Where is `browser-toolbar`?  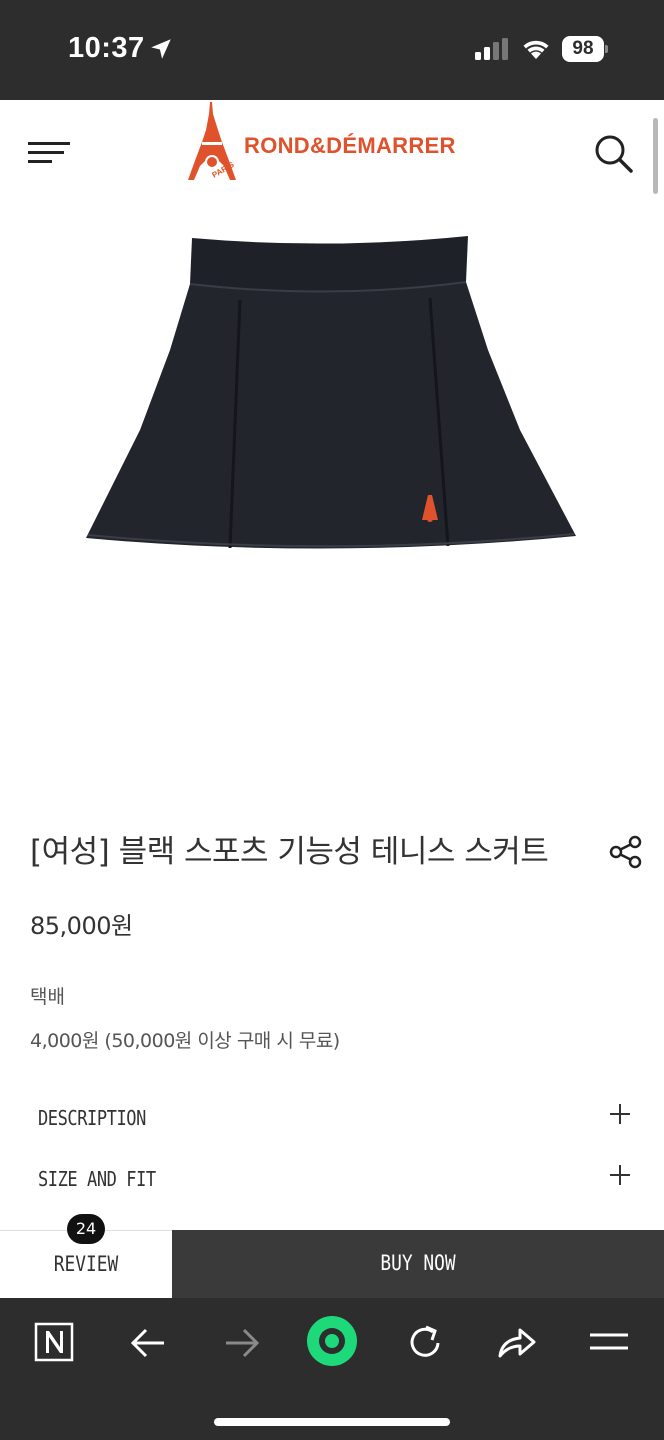 browser-toolbar is located at coordinates (332, 1369).